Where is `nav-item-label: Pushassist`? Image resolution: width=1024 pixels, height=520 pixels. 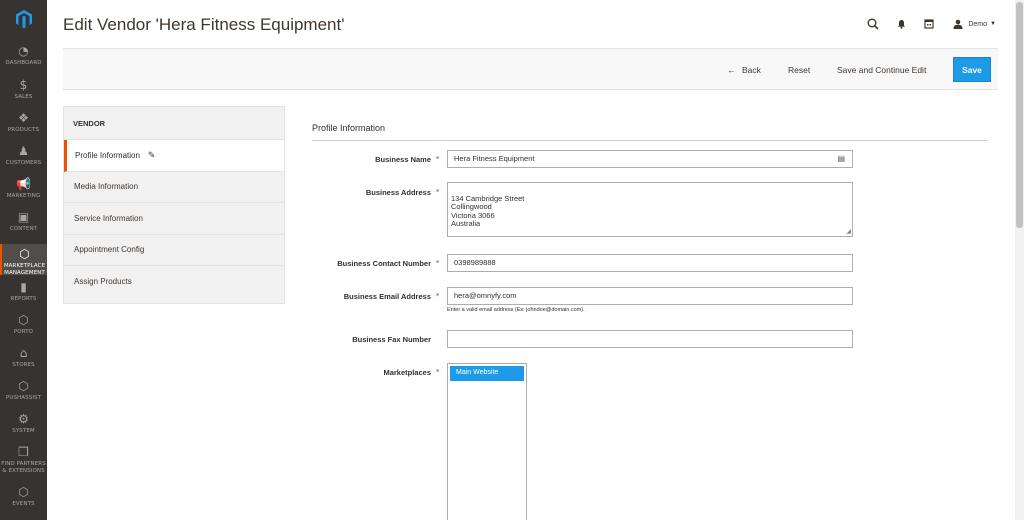 nav-item-label: Pushassist is located at coordinates (23, 398).